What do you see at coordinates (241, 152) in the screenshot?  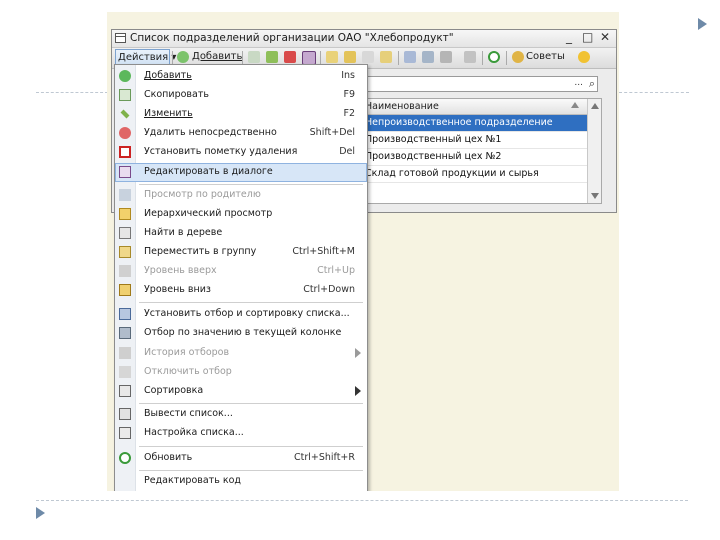 I see `menu-item-mark-deletion: Установить пометку удаления Del` at bounding box center [241, 152].